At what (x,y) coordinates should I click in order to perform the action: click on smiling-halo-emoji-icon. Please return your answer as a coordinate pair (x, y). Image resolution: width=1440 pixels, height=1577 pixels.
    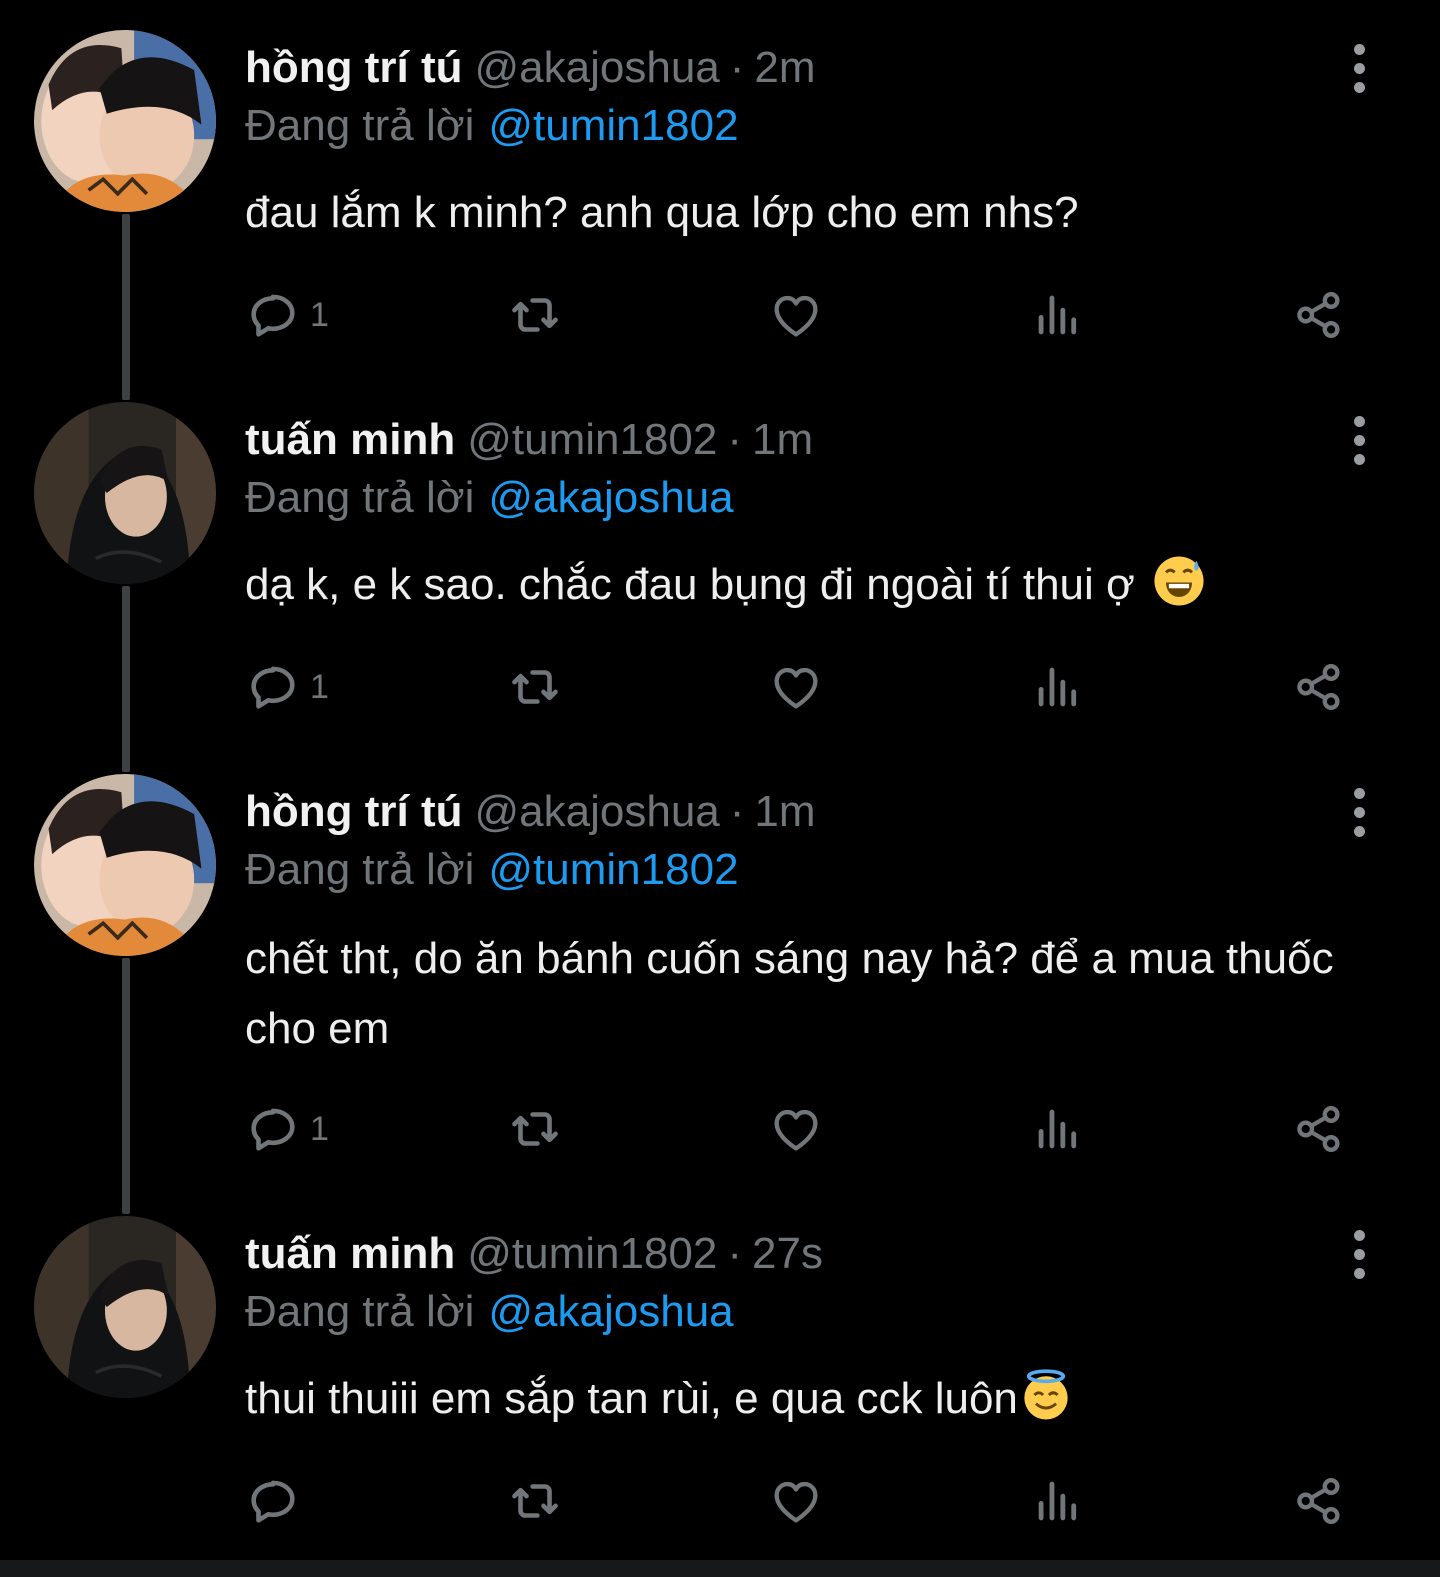
    Looking at the image, I should click on (1046, 1394).